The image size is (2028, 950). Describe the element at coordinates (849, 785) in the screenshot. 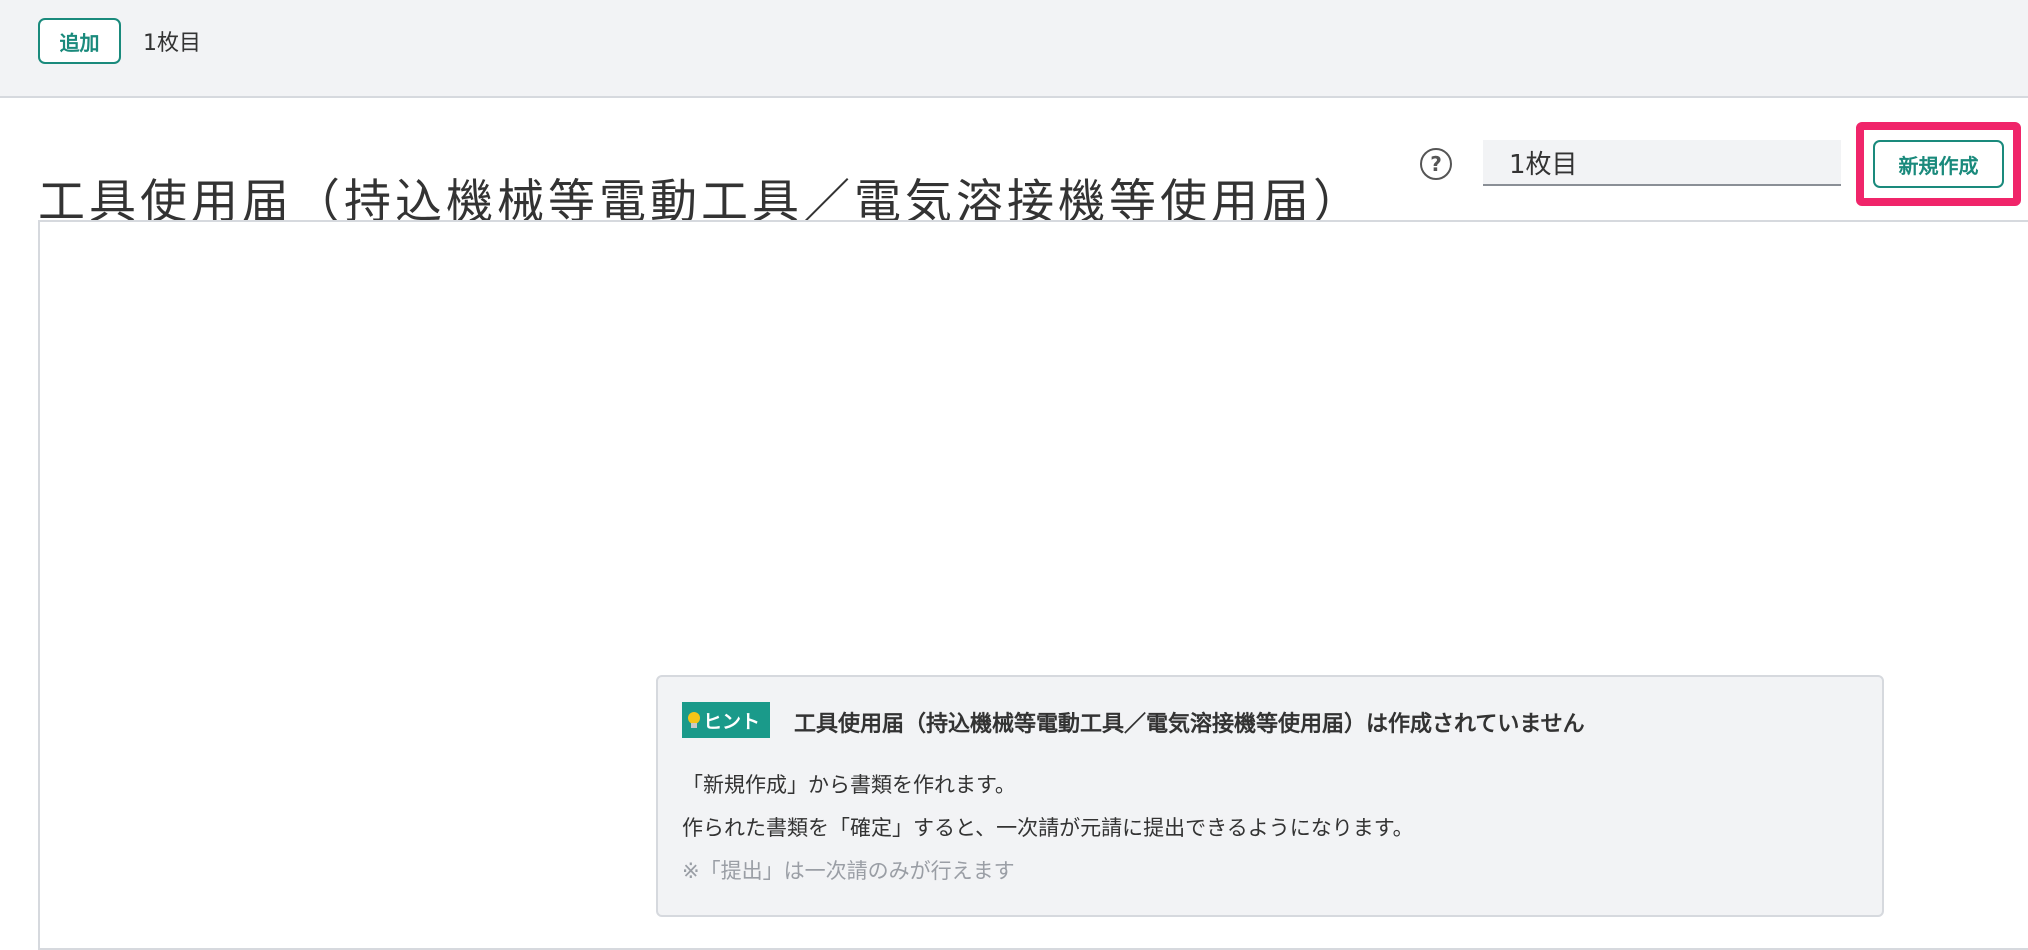

I see `hint-line-1: 「新規作成」から書類を作れます。` at that location.